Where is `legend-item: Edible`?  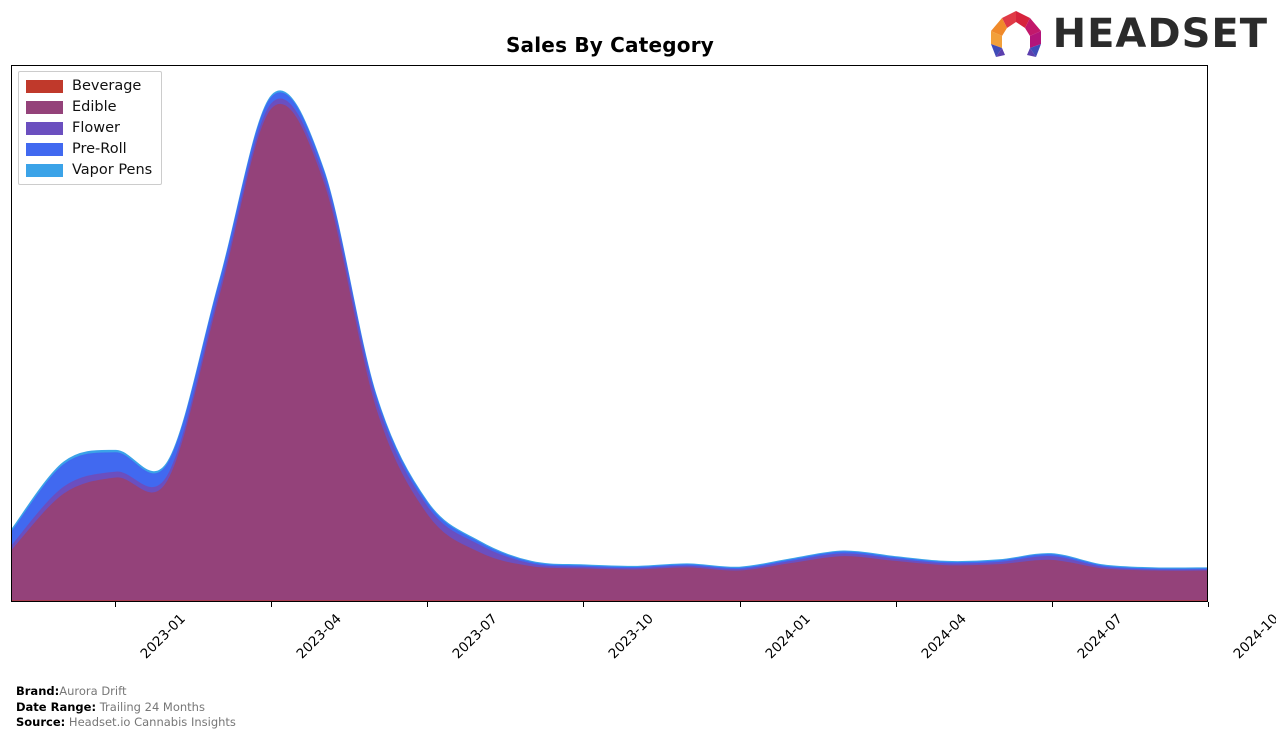
legend-item: Edible is located at coordinates (89, 107).